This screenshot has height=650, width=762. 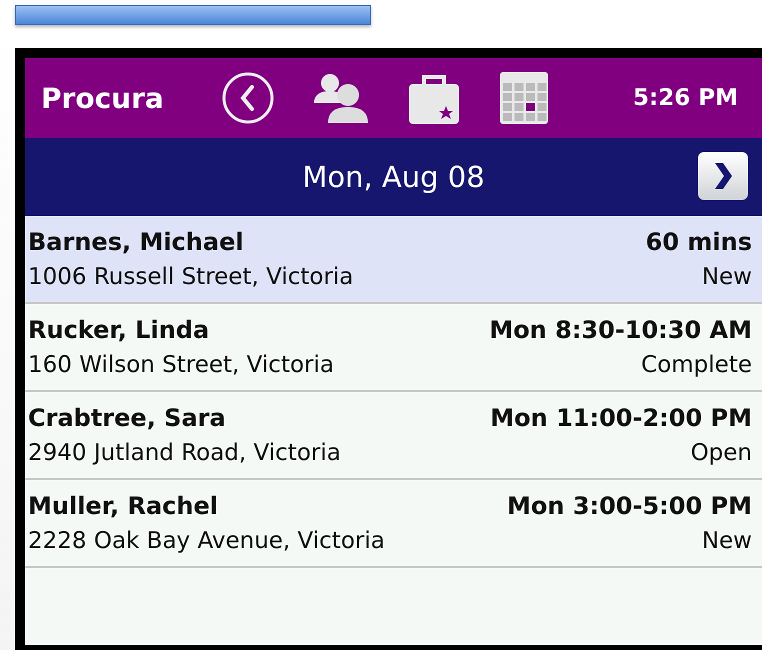 What do you see at coordinates (103, 98) in the screenshot?
I see `app-name: Procura` at bounding box center [103, 98].